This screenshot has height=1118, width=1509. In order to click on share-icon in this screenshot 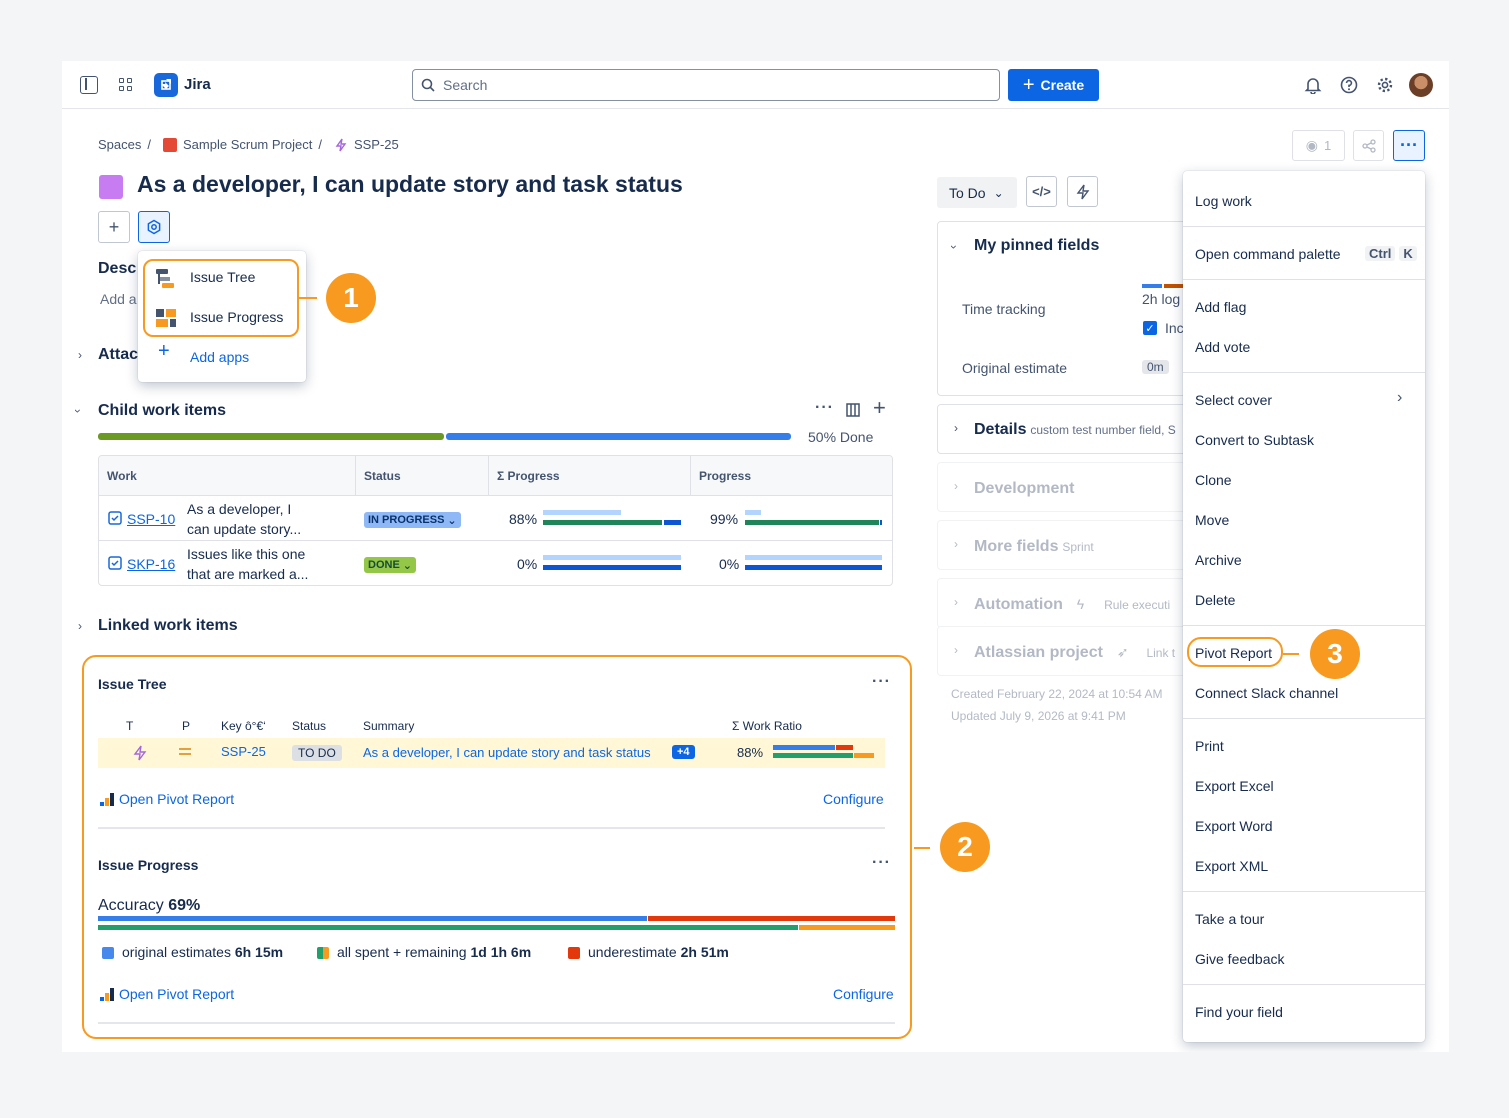, I will do `click(1368, 145)`.